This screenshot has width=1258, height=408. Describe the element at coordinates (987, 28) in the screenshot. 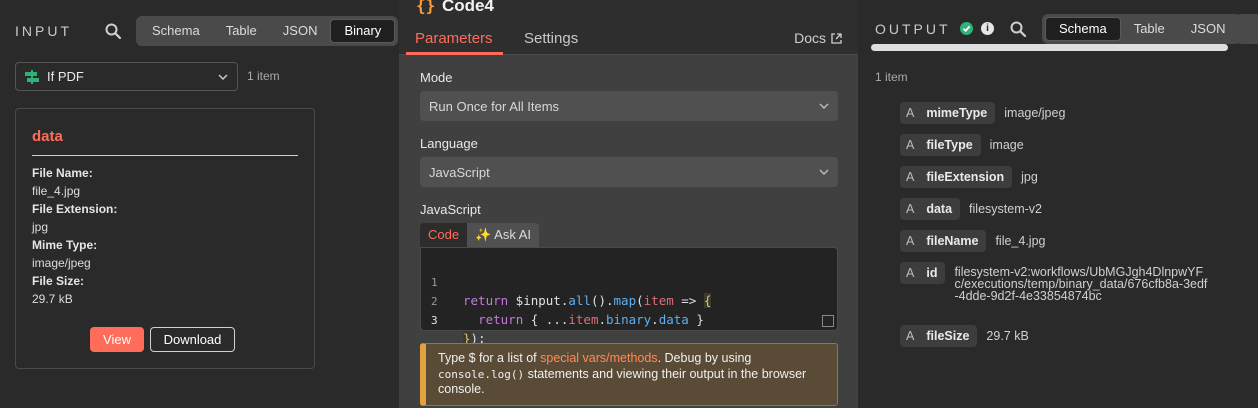

I see `info-icon: i` at that location.